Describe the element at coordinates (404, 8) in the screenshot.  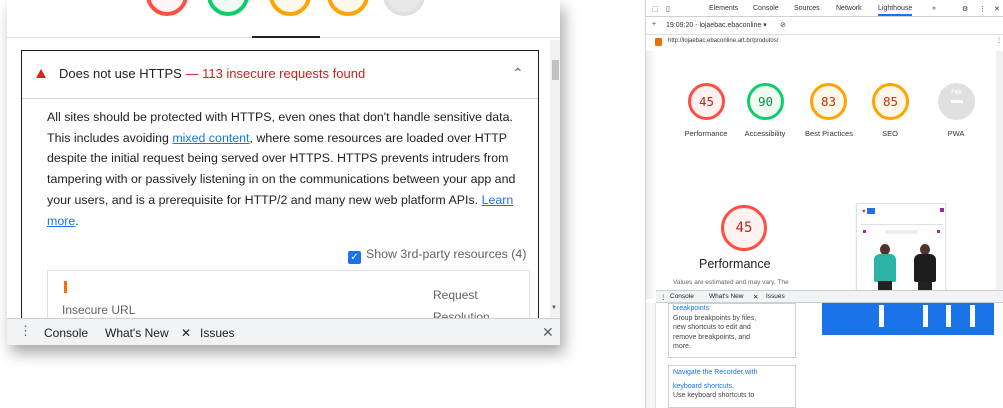
I see `pwa-gauge` at that location.